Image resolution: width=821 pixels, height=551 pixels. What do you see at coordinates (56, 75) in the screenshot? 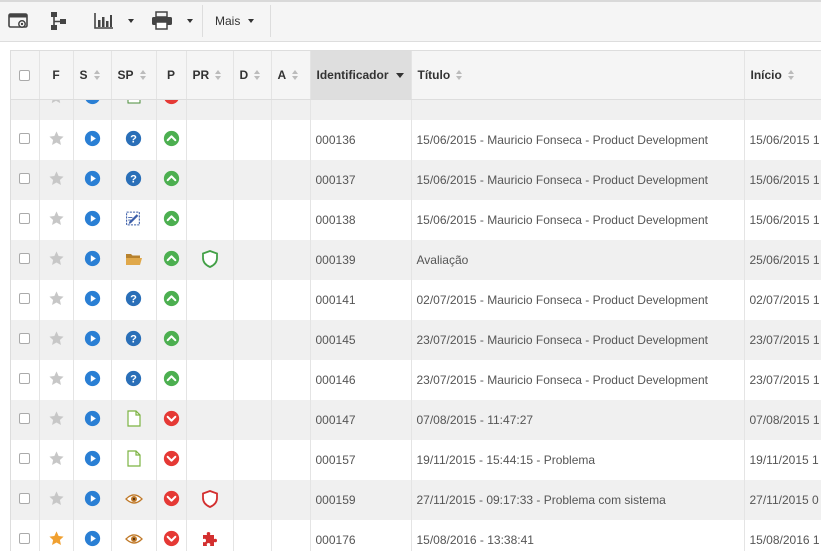
I see `column-header-f: F` at bounding box center [56, 75].